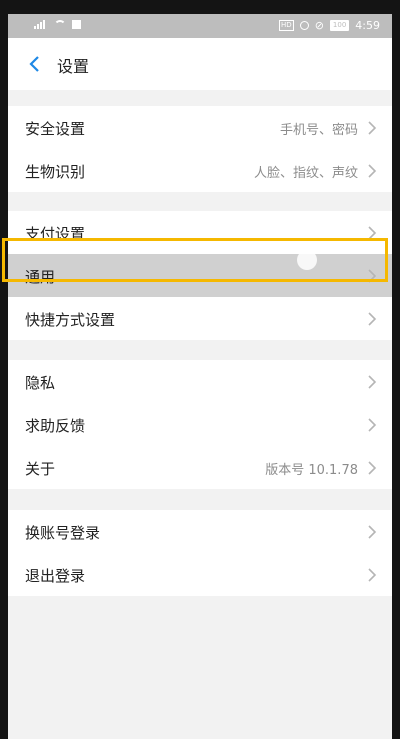 Image resolution: width=400 pixels, height=739 pixels. I want to click on row-switch-account: 换账号登录, so click(200, 531).